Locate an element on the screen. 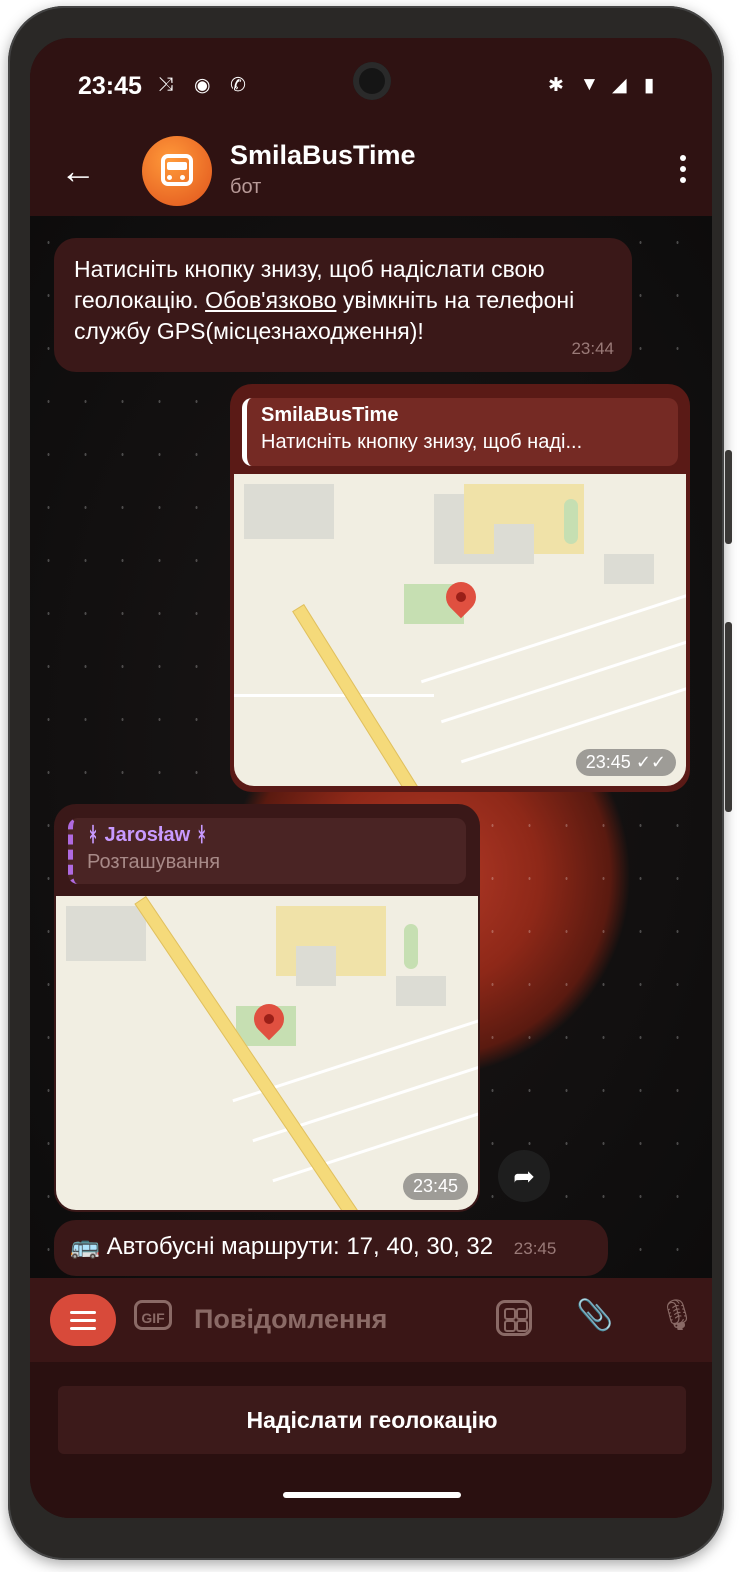  message-underlined-text: Обов'язково is located at coordinates (271, 300).